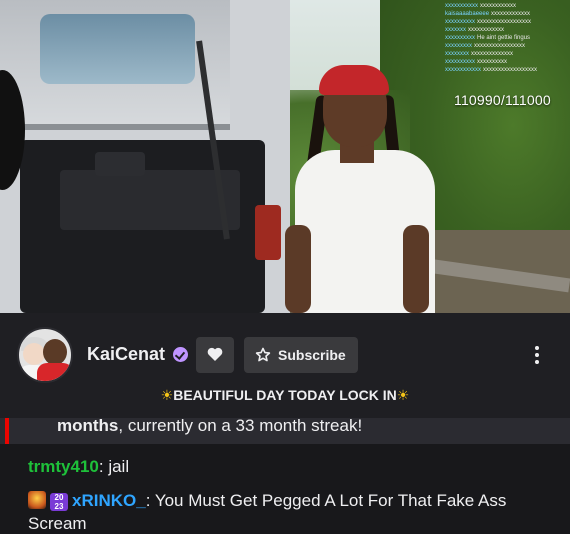  Describe the element at coordinates (537, 355) in the screenshot. I see `more-options-icon` at that location.